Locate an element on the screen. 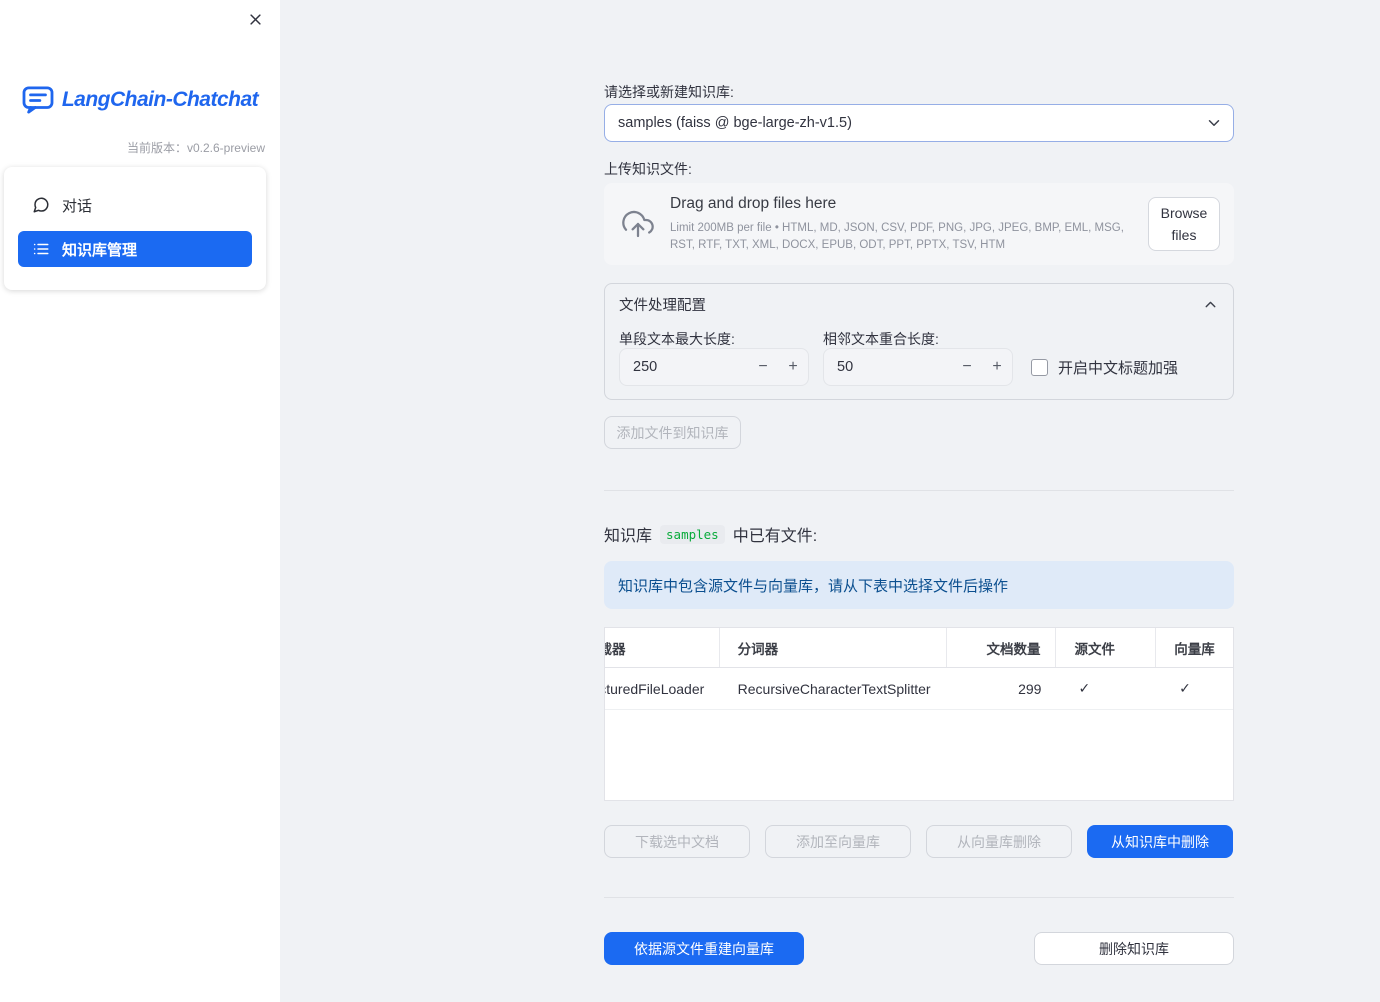 Image resolution: width=1380 pixels, height=1002 pixels. delete-kb-button: 删除知识库 is located at coordinates (1134, 948).